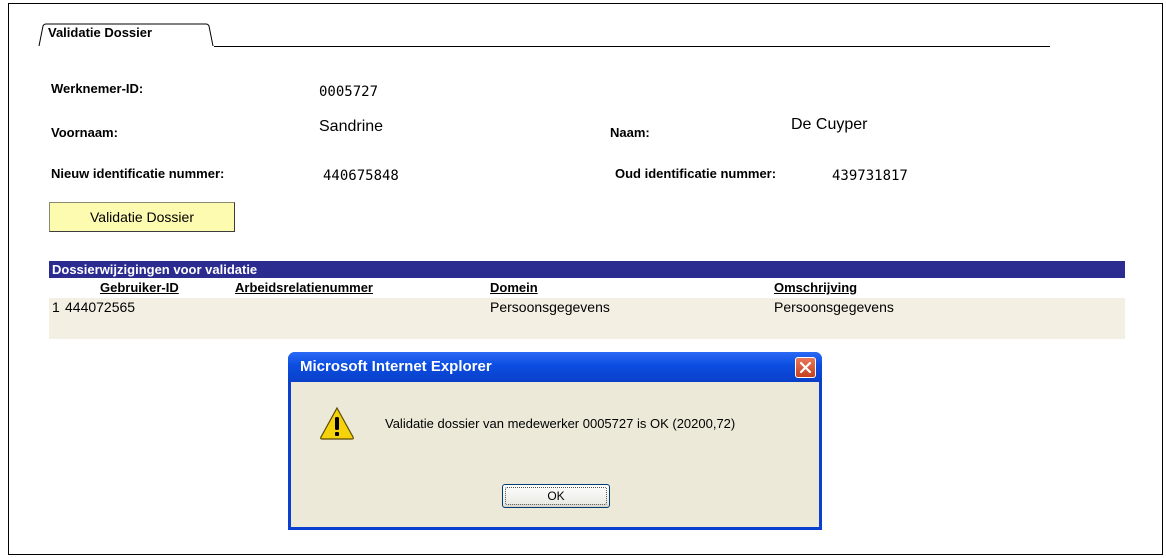  What do you see at coordinates (630, 132) in the screenshot?
I see `naam-label: Naam:` at bounding box center [630, 132].